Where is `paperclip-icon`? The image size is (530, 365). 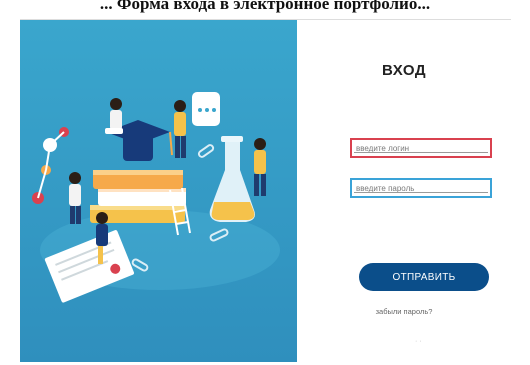
paperclip-icon is located at coordinates (206, 151).